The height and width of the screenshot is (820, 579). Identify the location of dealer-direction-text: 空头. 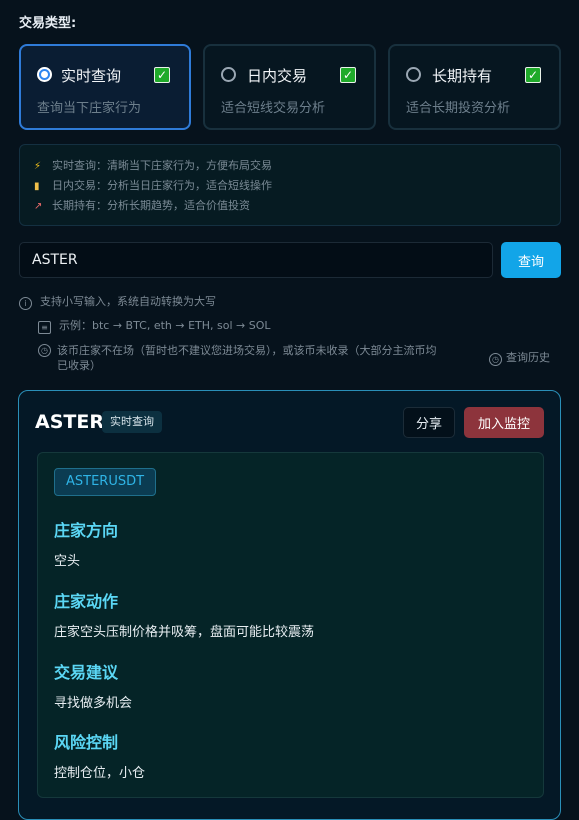
(67, 561).